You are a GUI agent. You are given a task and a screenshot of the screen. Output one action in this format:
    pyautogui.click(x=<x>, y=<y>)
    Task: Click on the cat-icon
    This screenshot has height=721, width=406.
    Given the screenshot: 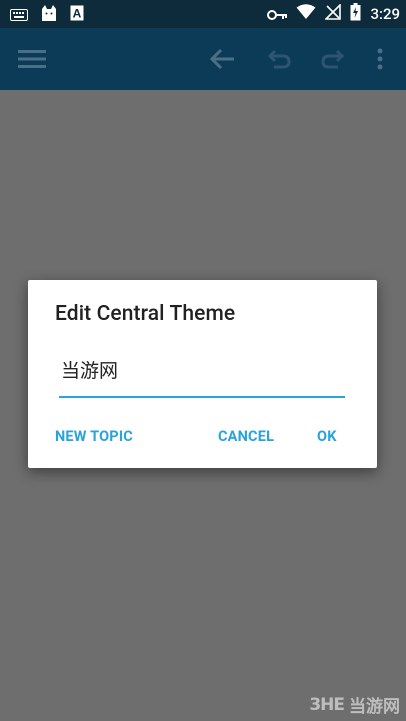 What is the action you would take?
    pyautogui.click(x=49, y=15)
    